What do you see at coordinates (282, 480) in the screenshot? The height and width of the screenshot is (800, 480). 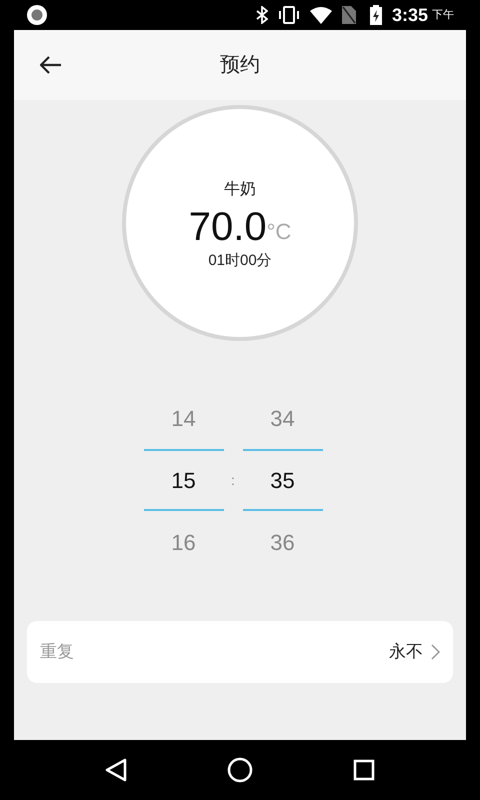 I see `picker-value: 35` at bounding box center [282, 480].